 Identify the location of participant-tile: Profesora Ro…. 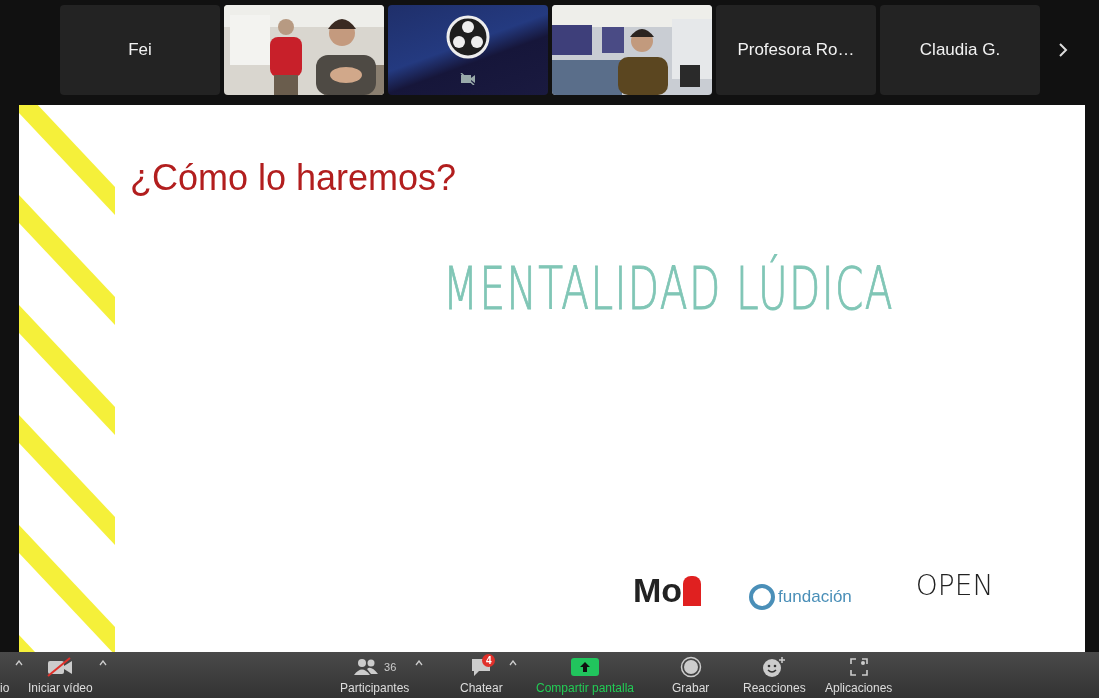
(796, 50).